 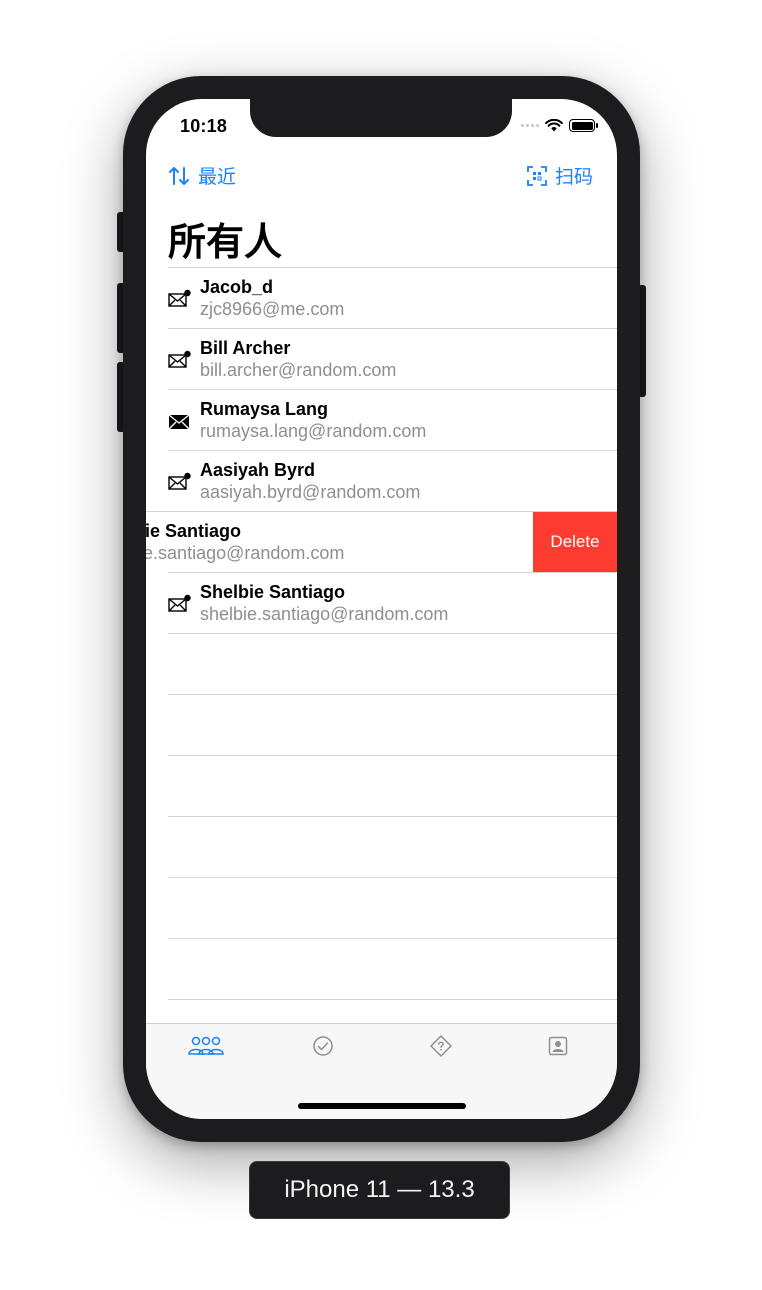 I want to click on contact-row-content: Bill Archer bill.archer@random.com, so click(x=282, y=358).